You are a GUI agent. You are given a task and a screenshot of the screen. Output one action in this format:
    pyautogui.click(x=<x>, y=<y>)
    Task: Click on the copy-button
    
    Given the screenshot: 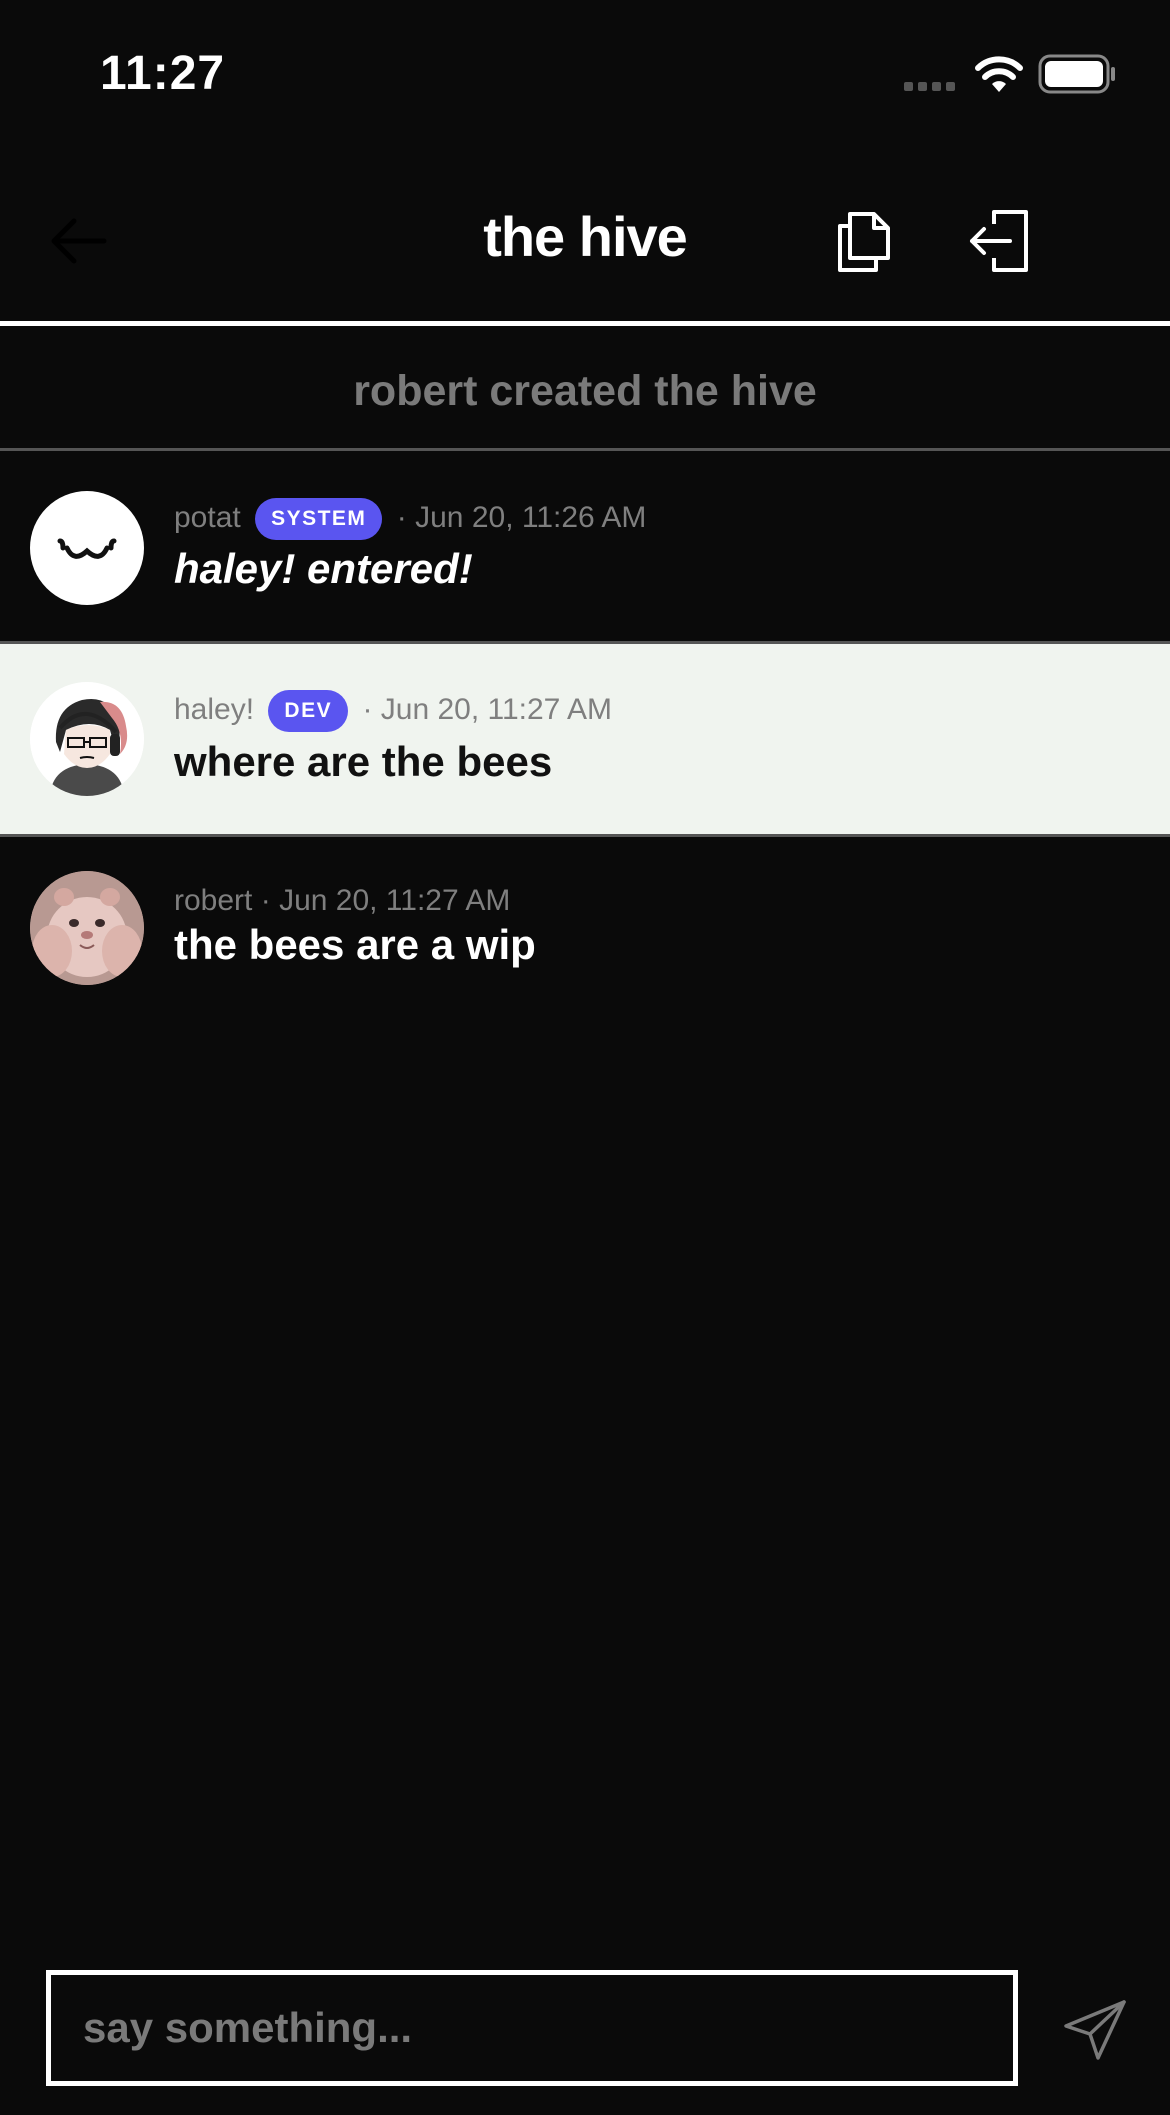 What is the action you would take?
    pyautogui.click(x=863, y=241)
    